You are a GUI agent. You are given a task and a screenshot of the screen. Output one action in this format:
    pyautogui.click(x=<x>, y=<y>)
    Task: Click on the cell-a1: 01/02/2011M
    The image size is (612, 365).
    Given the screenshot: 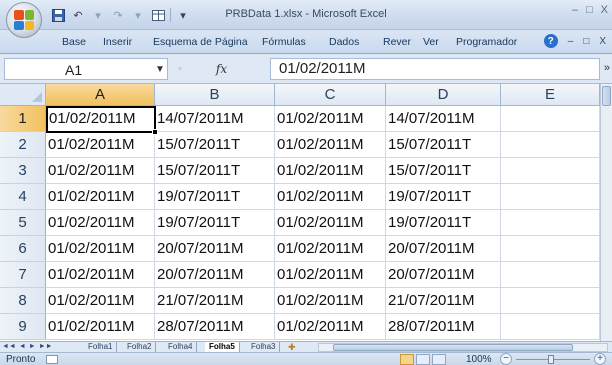 What is the action you would take?
    pyautogui.click(x=101, y=119)
    